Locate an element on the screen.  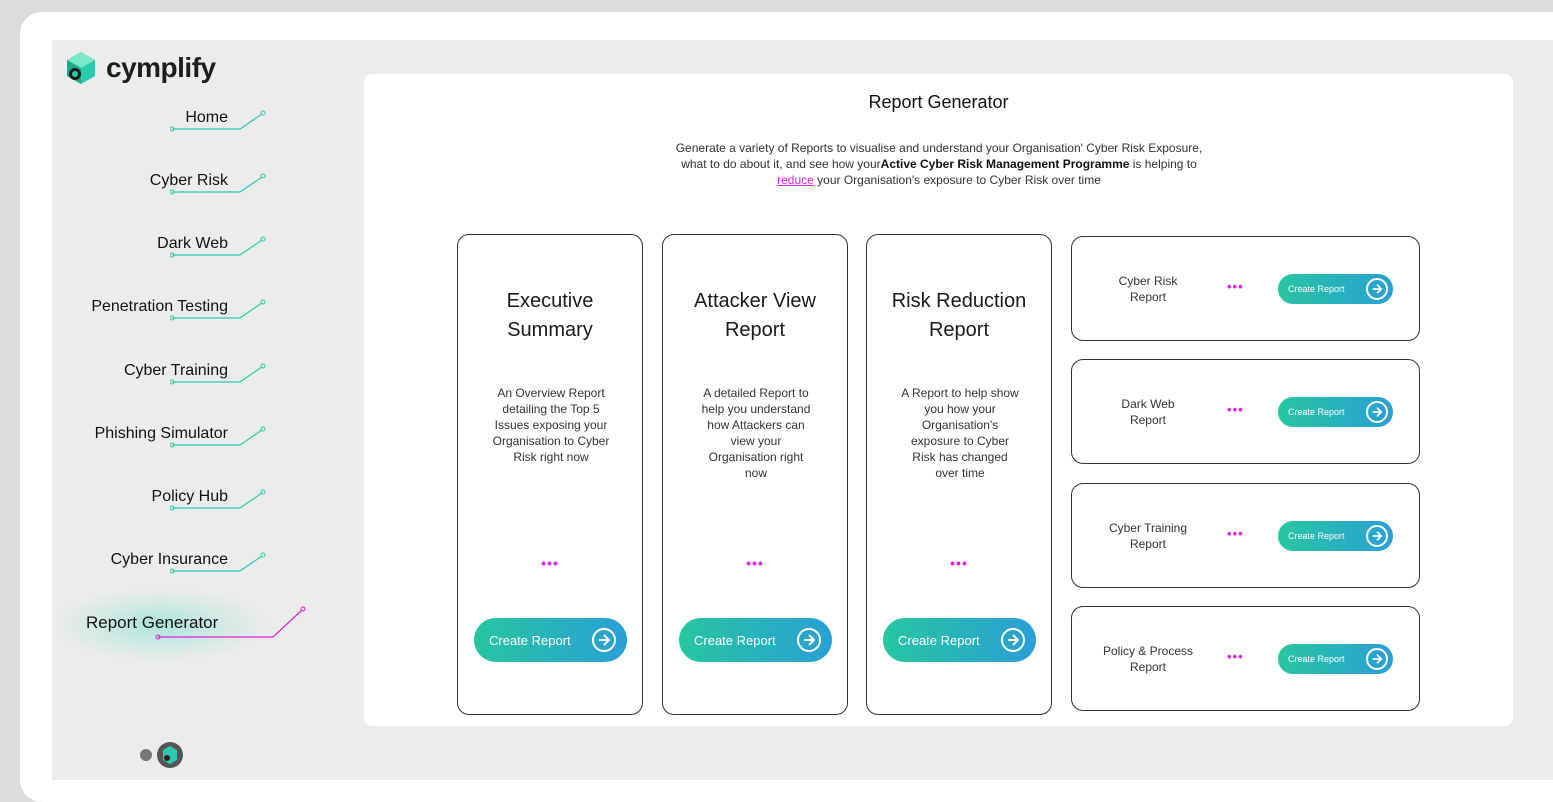
sidebar-line-cyber-risk is located at coordinates (218, 184).